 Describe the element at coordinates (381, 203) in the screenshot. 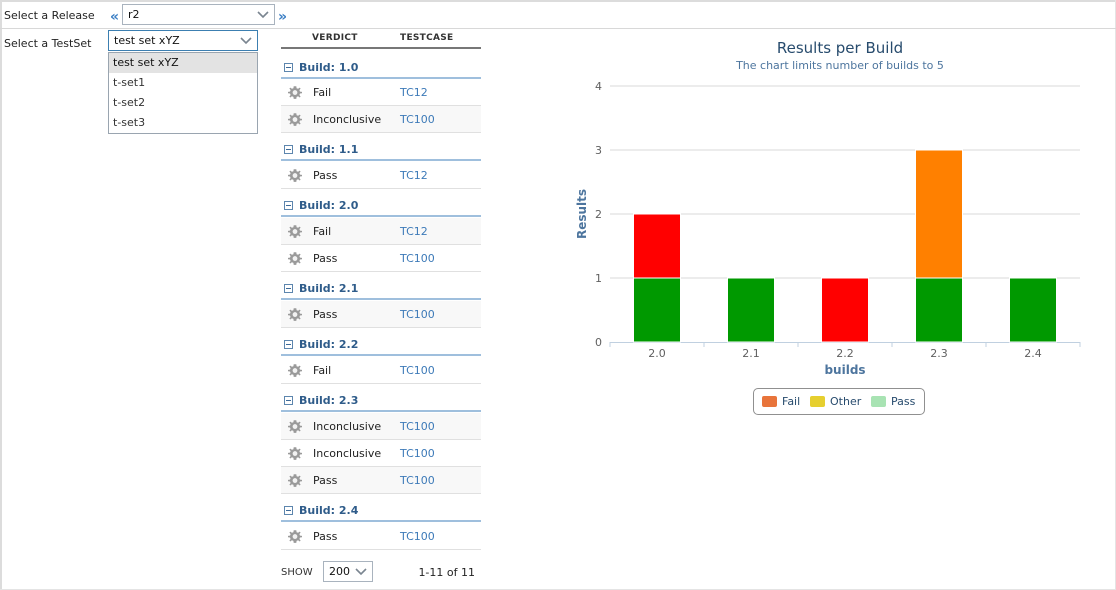

I see `group-header: Build: 2.0` at that location.